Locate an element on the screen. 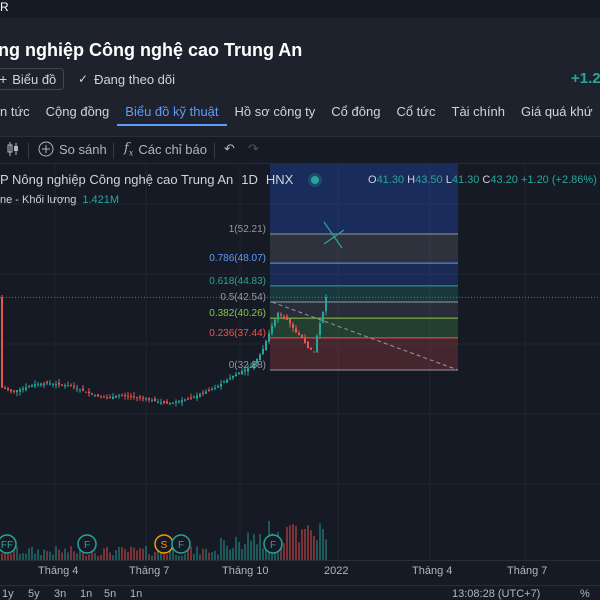 This screenshot has height=600, width=600. x-tick-label: Tháng 10 is located at coordinates (245, 571).